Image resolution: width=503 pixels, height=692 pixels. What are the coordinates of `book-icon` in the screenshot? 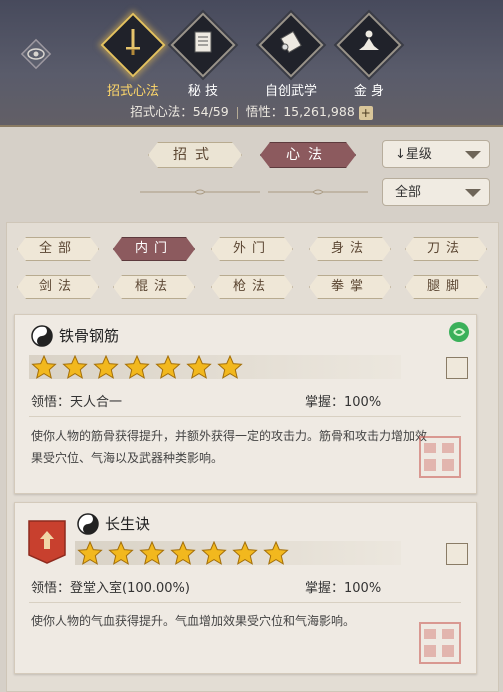 It's located at (203, 42).